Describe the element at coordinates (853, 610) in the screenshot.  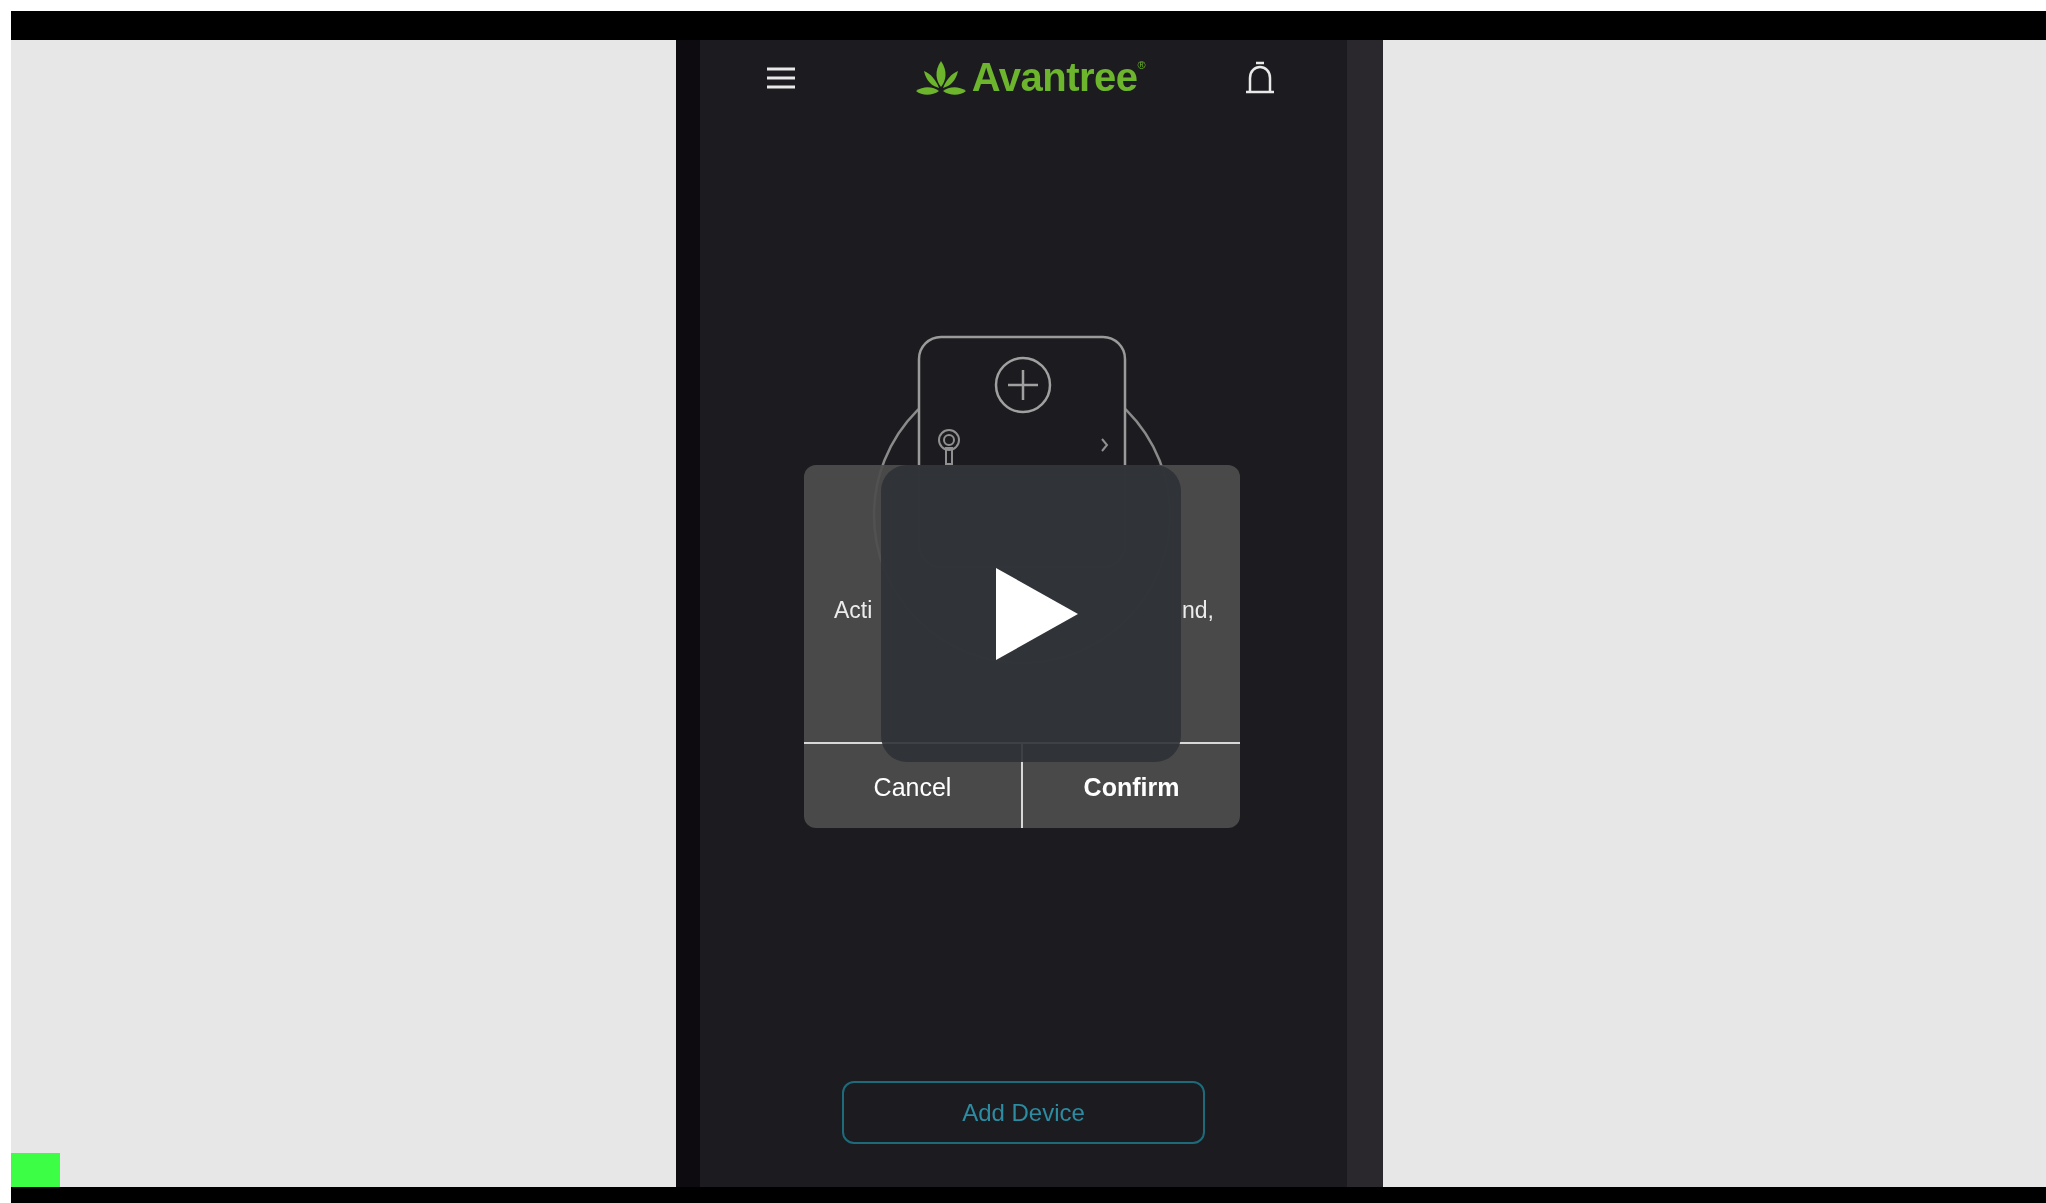
I see `dialog-message-fragment: Acti` at that location.